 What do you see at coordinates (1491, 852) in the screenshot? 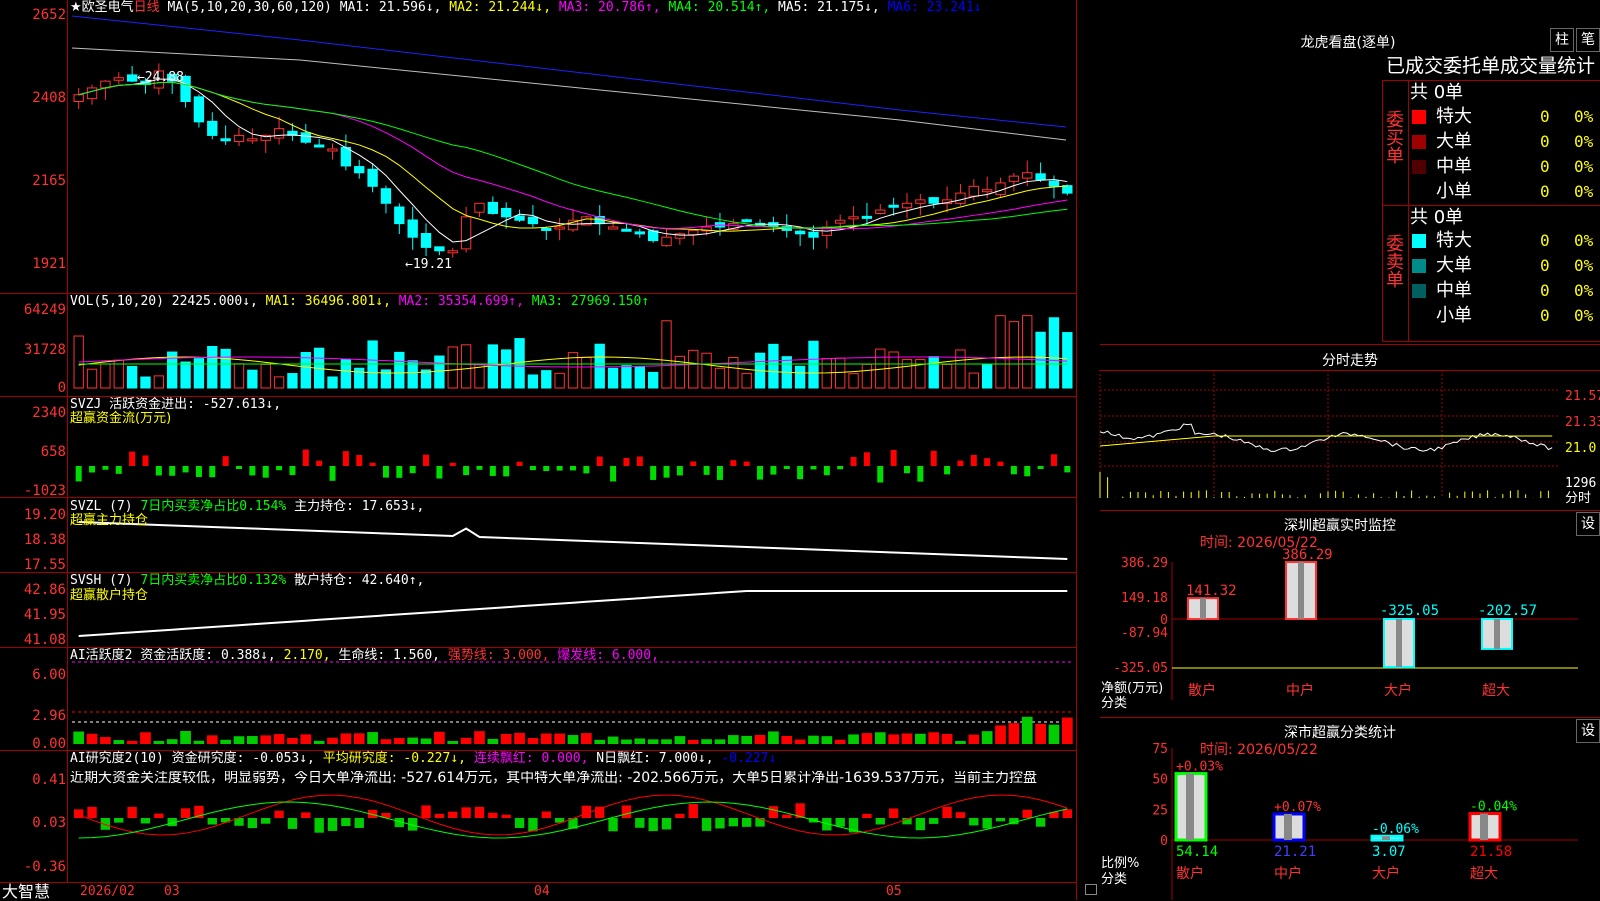
I see `class-ratio-label: 21.58` at bounding box center [1491, 852].